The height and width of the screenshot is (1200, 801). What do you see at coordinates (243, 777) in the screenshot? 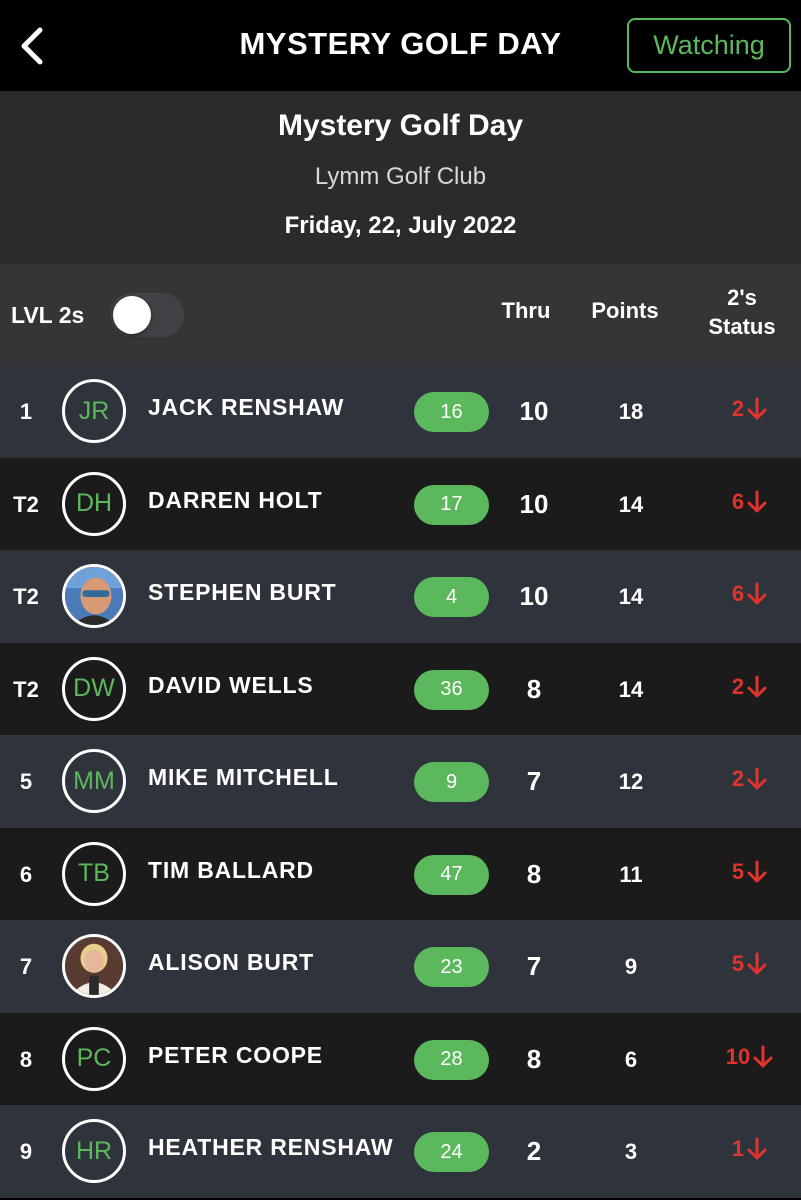
I see `player-name: MIKE MITCHELL` at bounding box center [243, 777].